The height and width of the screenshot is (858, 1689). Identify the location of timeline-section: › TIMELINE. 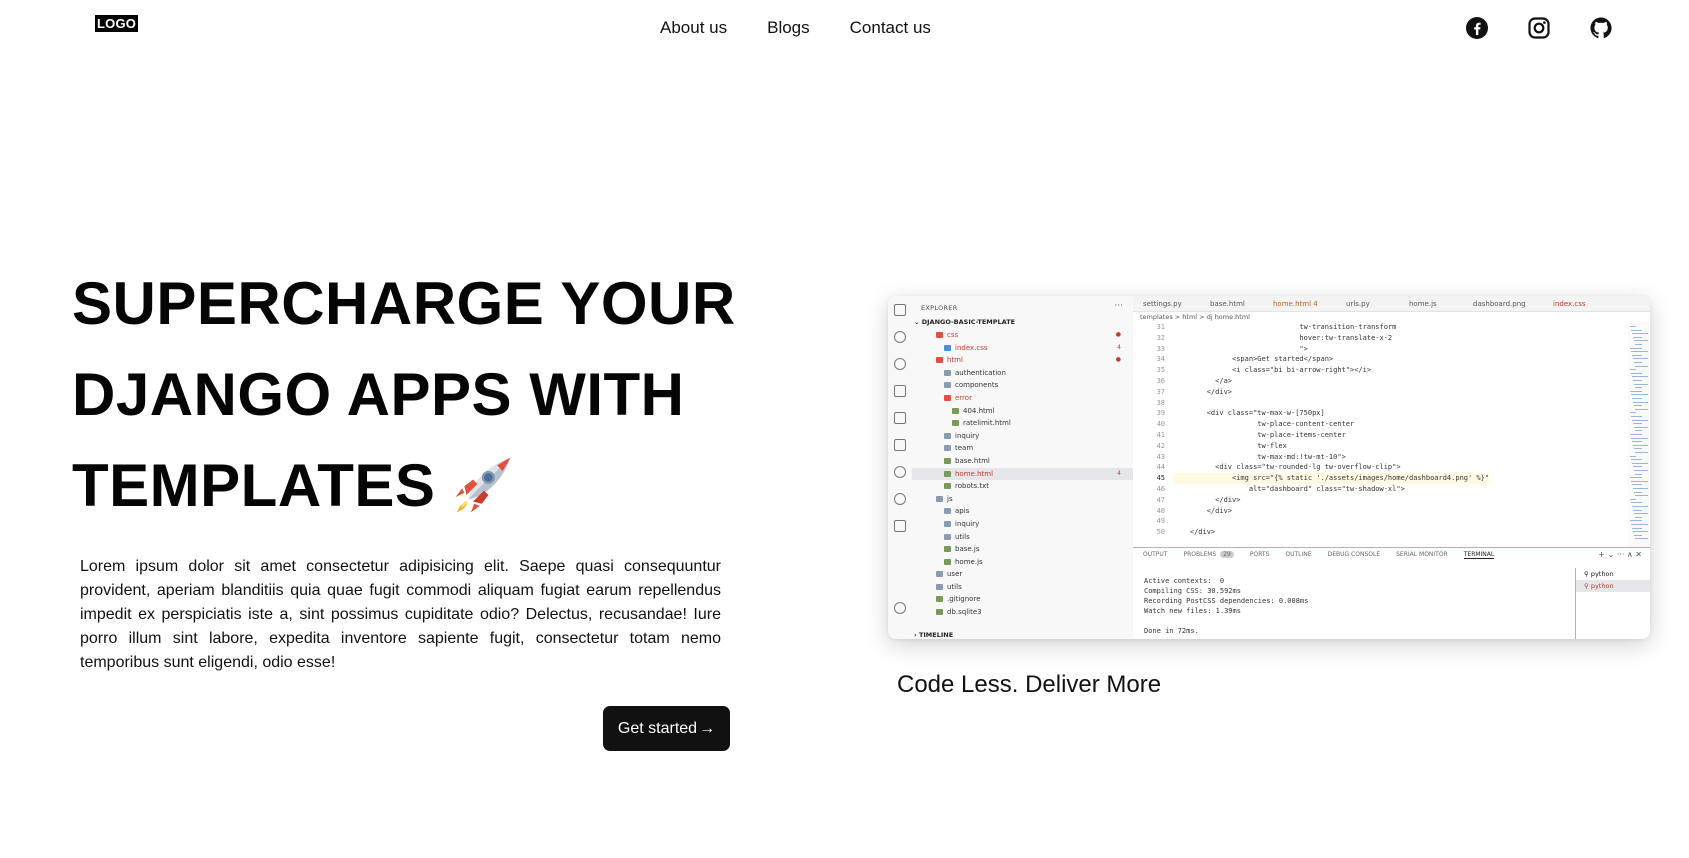
(934, 635).